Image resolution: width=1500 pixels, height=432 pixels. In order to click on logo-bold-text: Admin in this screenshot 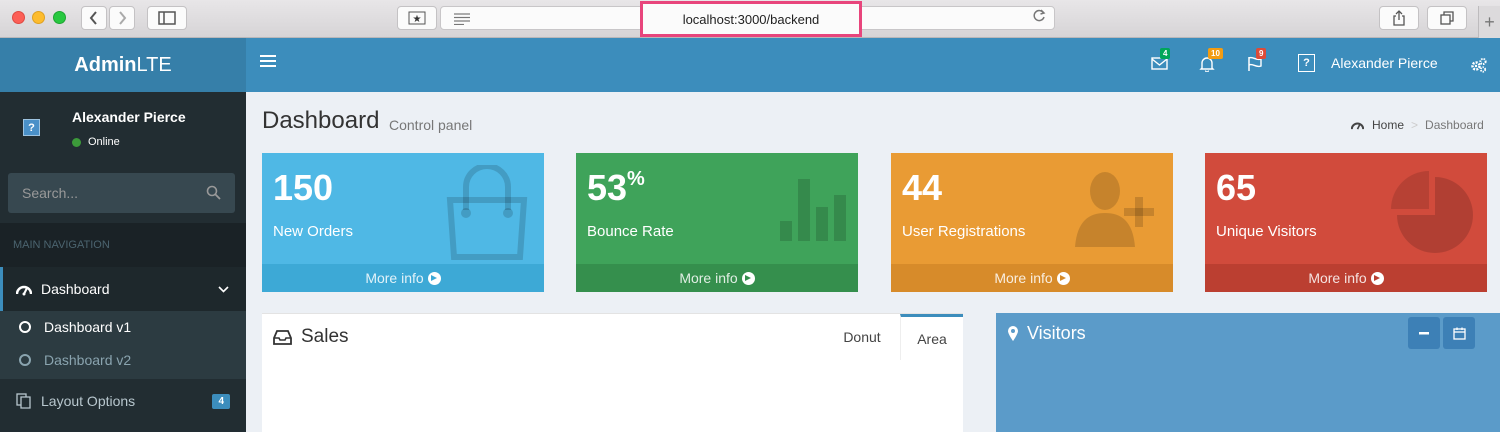, I will do `click(105, 64)`.